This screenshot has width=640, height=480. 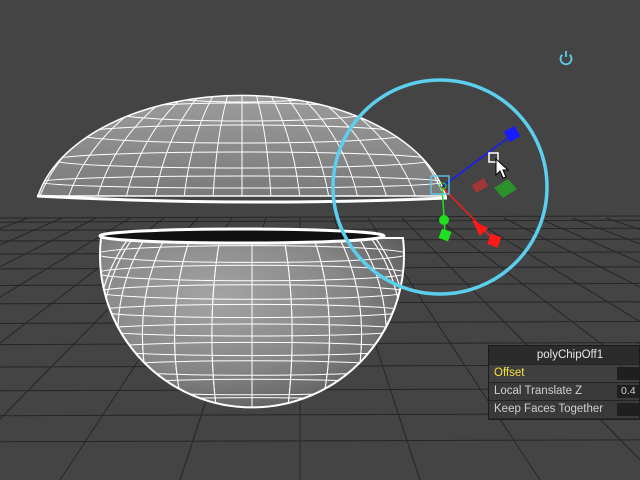 What do you see at coordinates (564, 373) in the screenshot?
I see `hud-row-offset: Offset` at bounding box center [564, 373].